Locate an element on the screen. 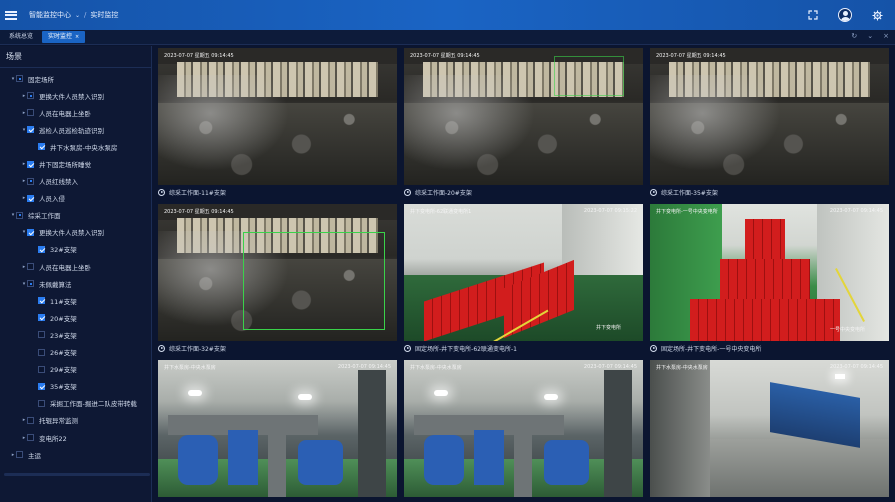 The image size is (895, 502). video-feed: 井下变电所-一号中央变电所 2023-07-07 09:14:45 一号中央变电所 is located at coordinates (769, 272).